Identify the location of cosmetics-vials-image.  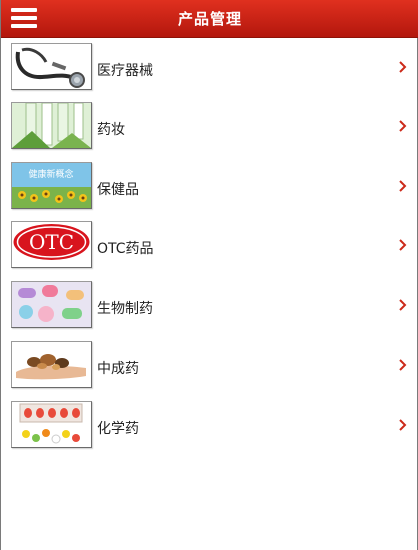
(51, 125).